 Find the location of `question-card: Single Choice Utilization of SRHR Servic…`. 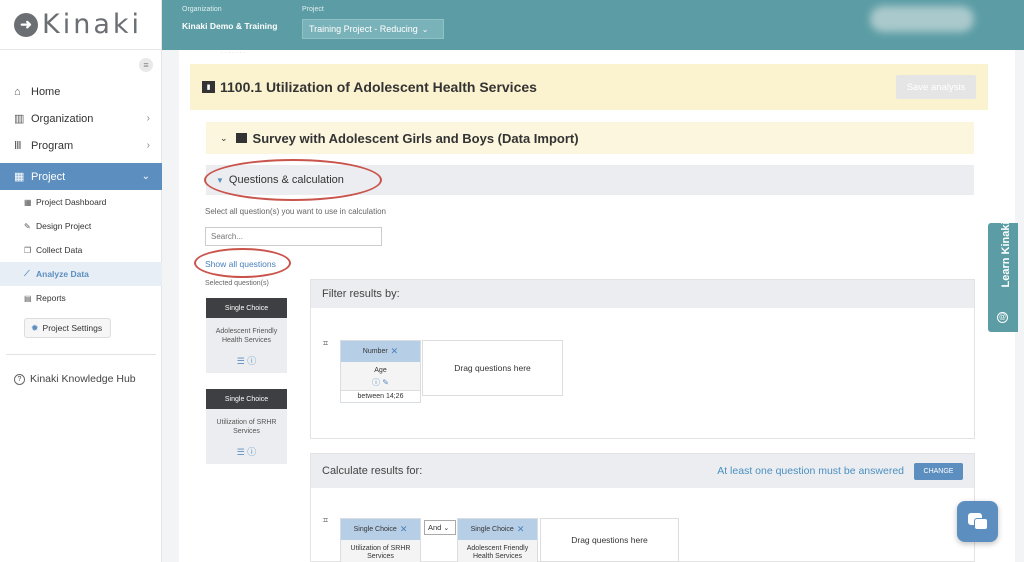

question-card: Single Choice Utilization of SRHR Servic… is located at coordinates (246, 426).